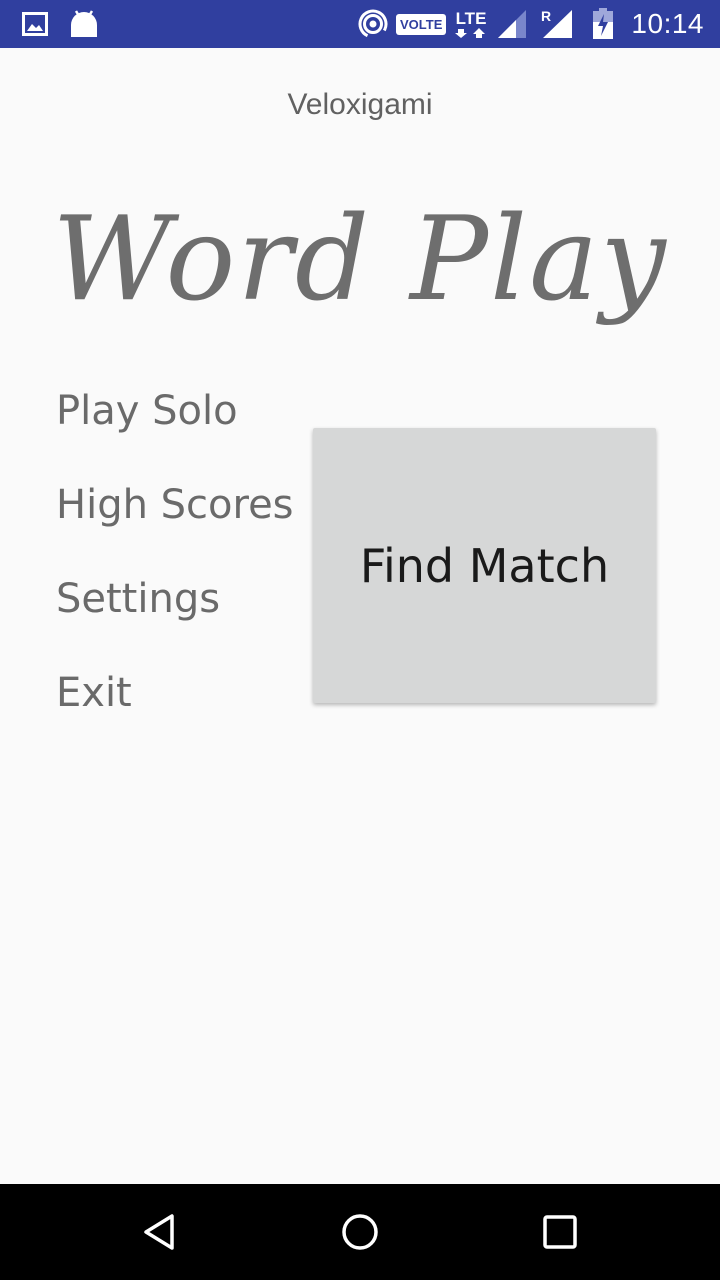  I want to click on status-bar: VOLTE LTE R 10:14, so click(360, 24).